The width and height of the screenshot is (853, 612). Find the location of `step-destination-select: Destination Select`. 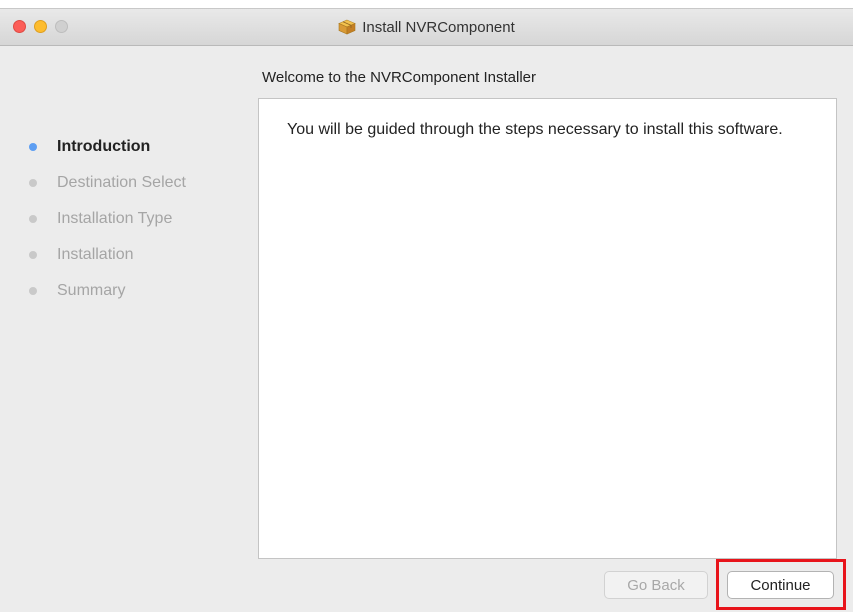

step-destination-select: Destination Select is located at coordinates (107, 183).